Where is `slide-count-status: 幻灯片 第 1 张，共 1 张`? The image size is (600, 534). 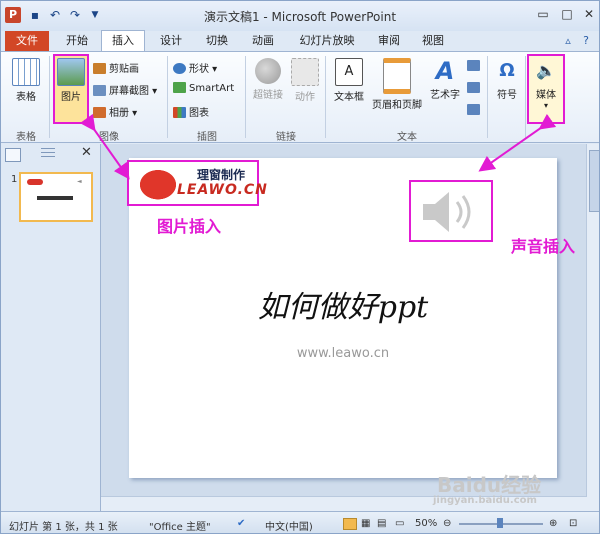
slide-count-status: 幻灯片 第 1 张，共 1 张 is located at coordinates (63, 527).